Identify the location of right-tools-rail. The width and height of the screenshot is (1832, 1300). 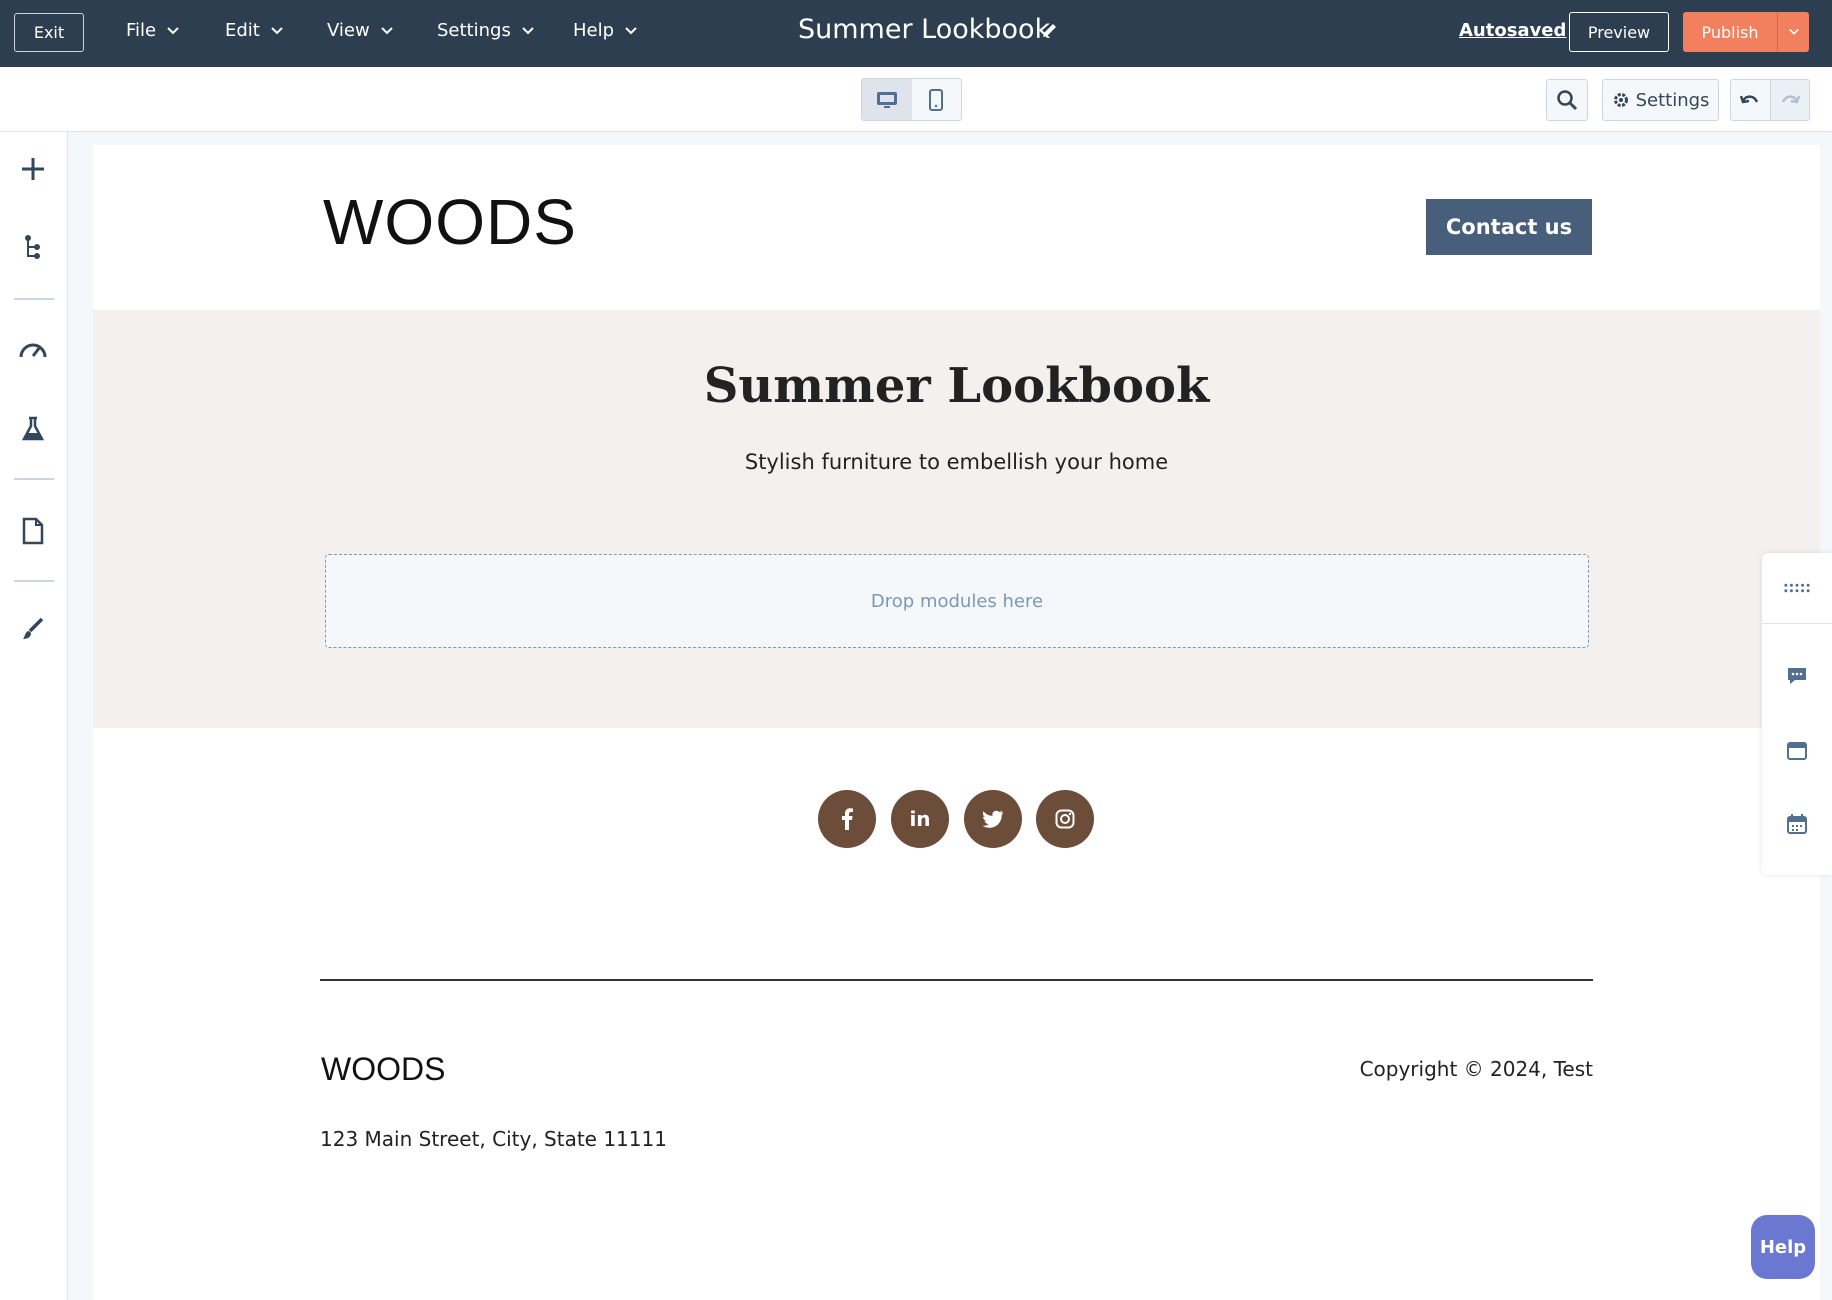
(1797, 714).